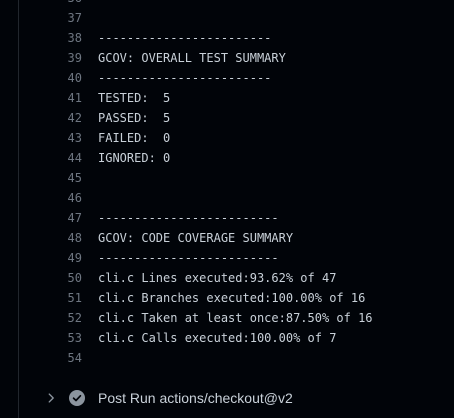 Image resolution: width=454 pixels, height=418 pixels. Describe the element at coordinates (77, 398) in the screenshot. I see `check-circle-icon` at that location.